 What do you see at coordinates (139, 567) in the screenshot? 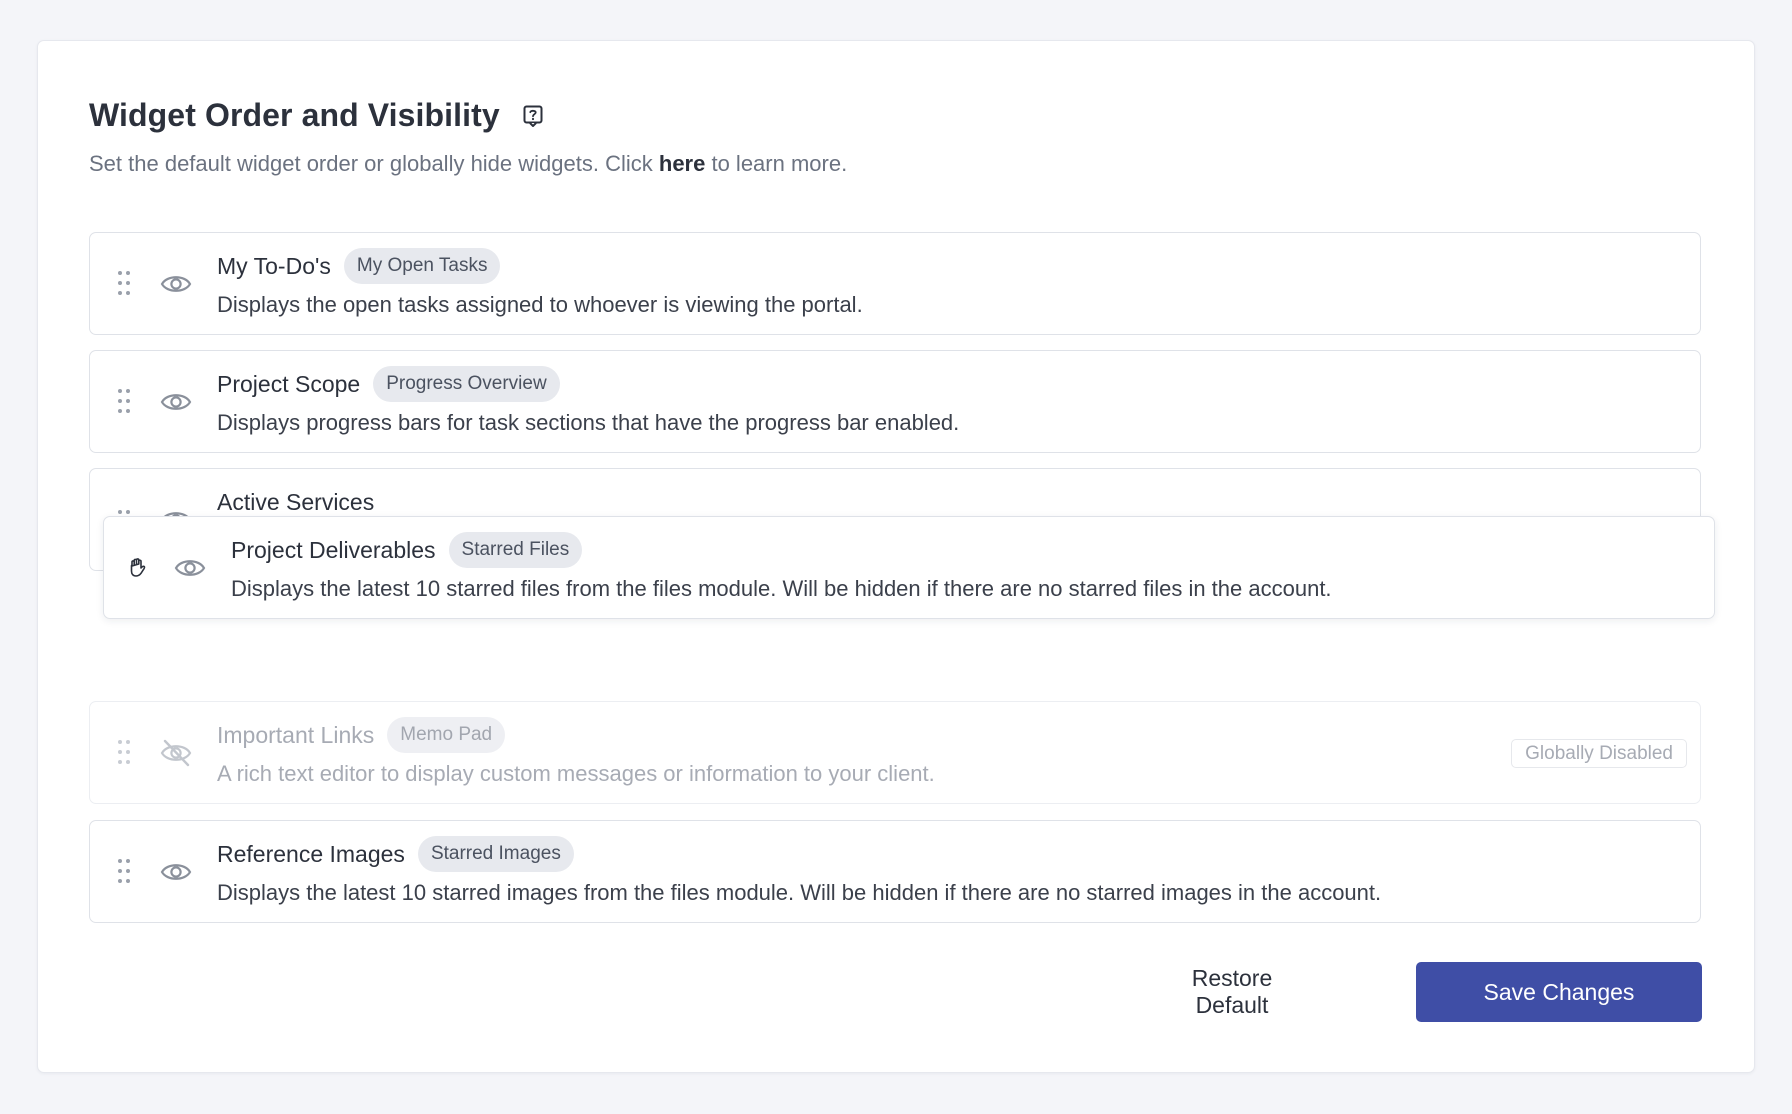
I see `grab-hand-icon` at bounding box center [139, 567].